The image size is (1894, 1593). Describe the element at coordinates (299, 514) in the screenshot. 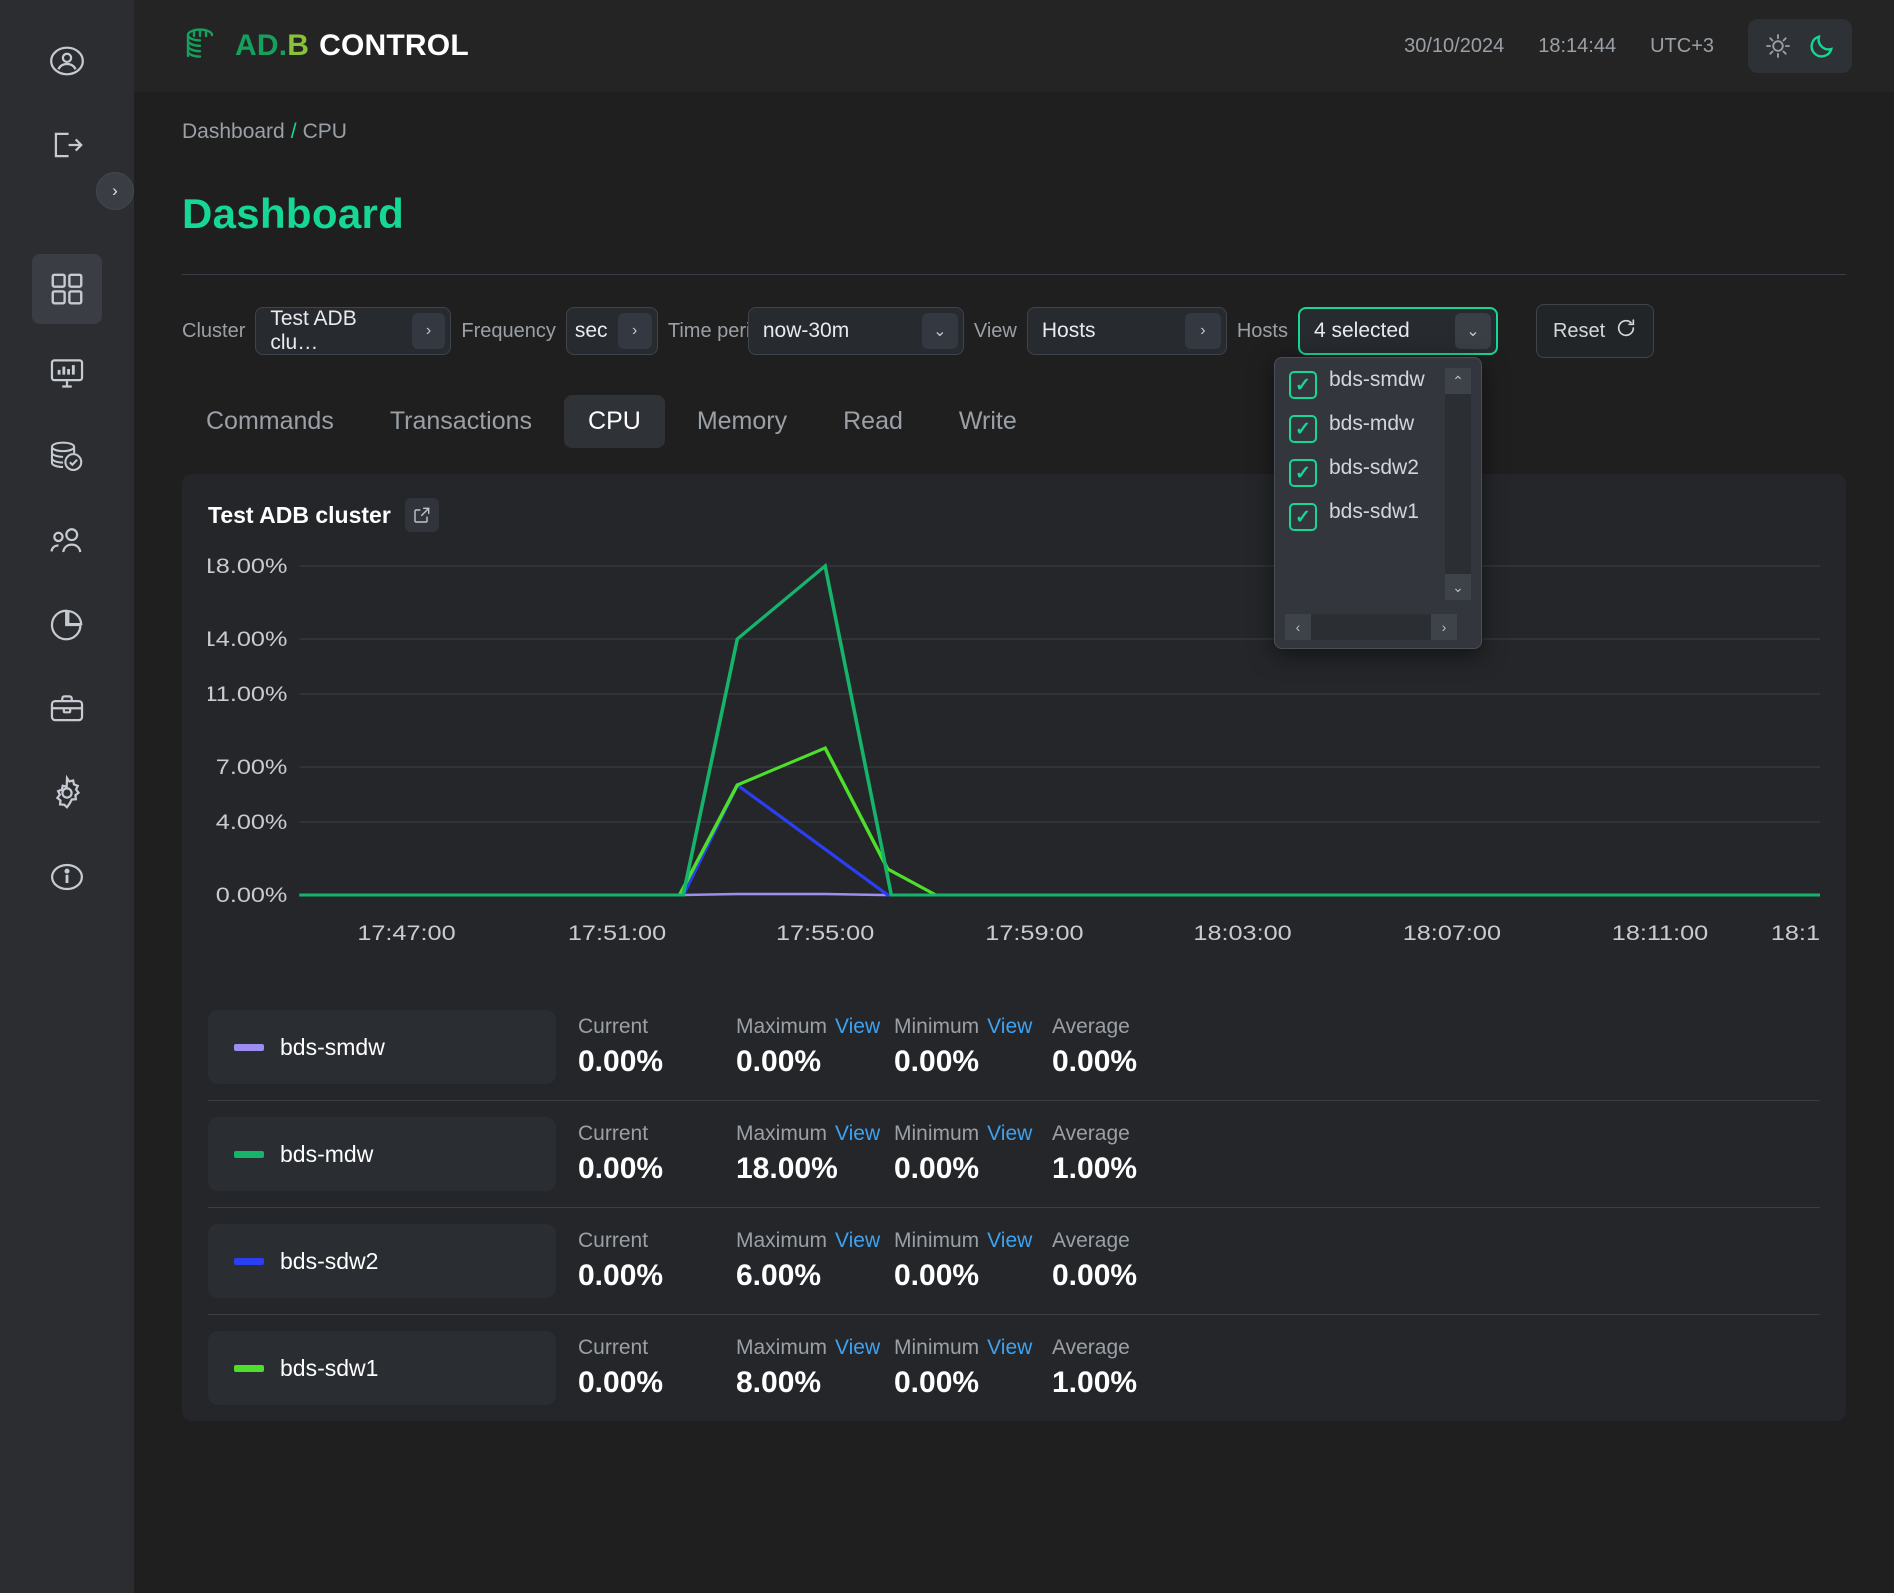

I see `chart-title: Test ADB cluster` at that location.